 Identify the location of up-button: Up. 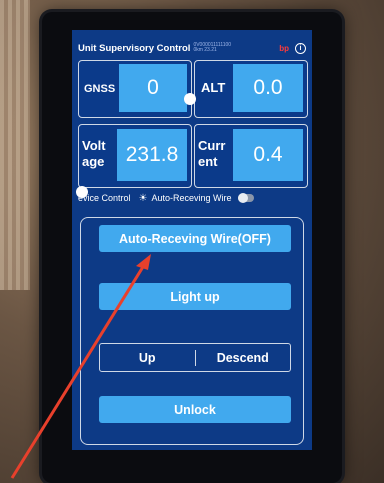
(147, 358).